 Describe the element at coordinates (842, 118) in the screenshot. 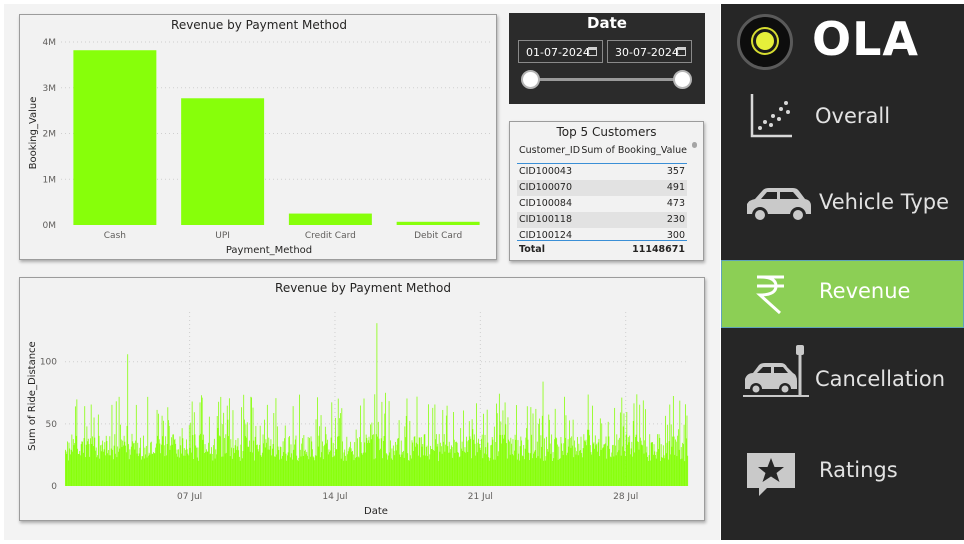

I see `nav-item-overall: Overall` at that location.